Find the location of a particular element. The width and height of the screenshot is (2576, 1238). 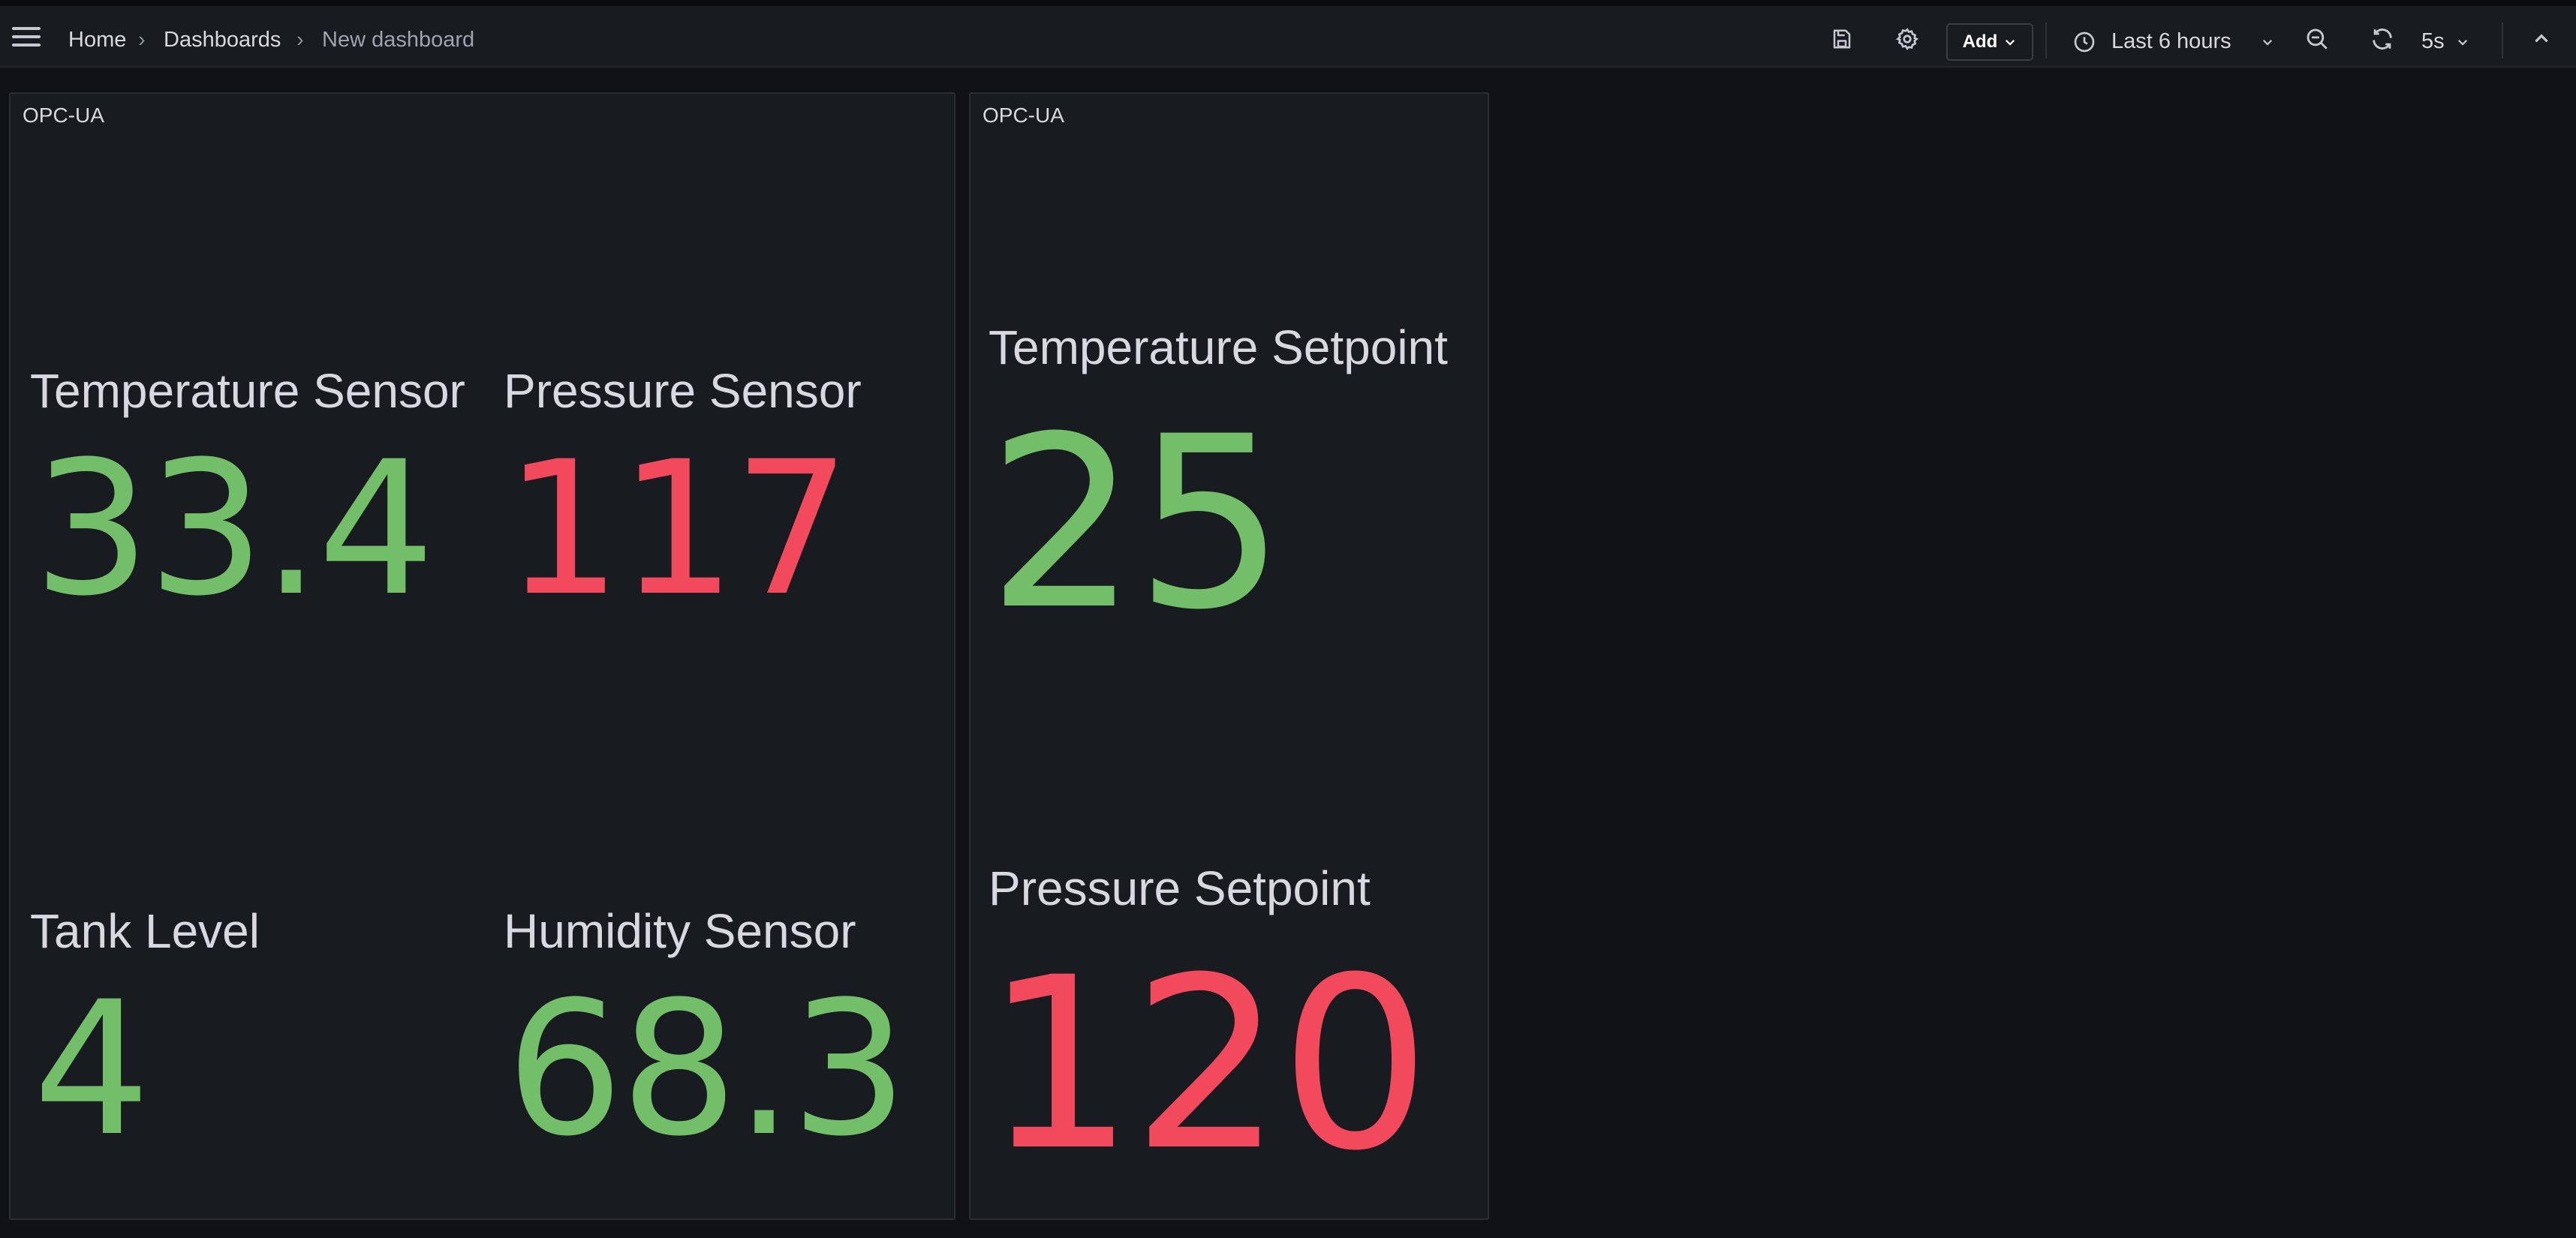

stat-value: 117 is located at coordinates (677, 529).